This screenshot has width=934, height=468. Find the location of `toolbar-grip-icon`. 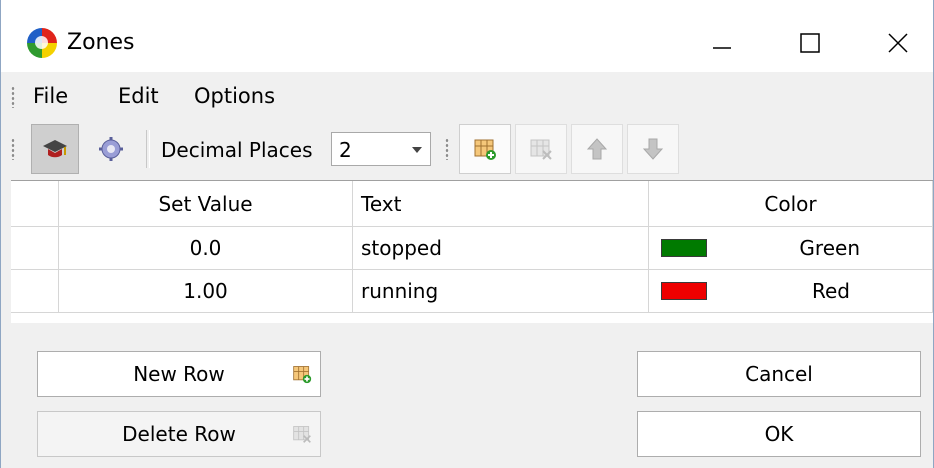

toolbar-grip-icon is located at coordinates (13, 149).